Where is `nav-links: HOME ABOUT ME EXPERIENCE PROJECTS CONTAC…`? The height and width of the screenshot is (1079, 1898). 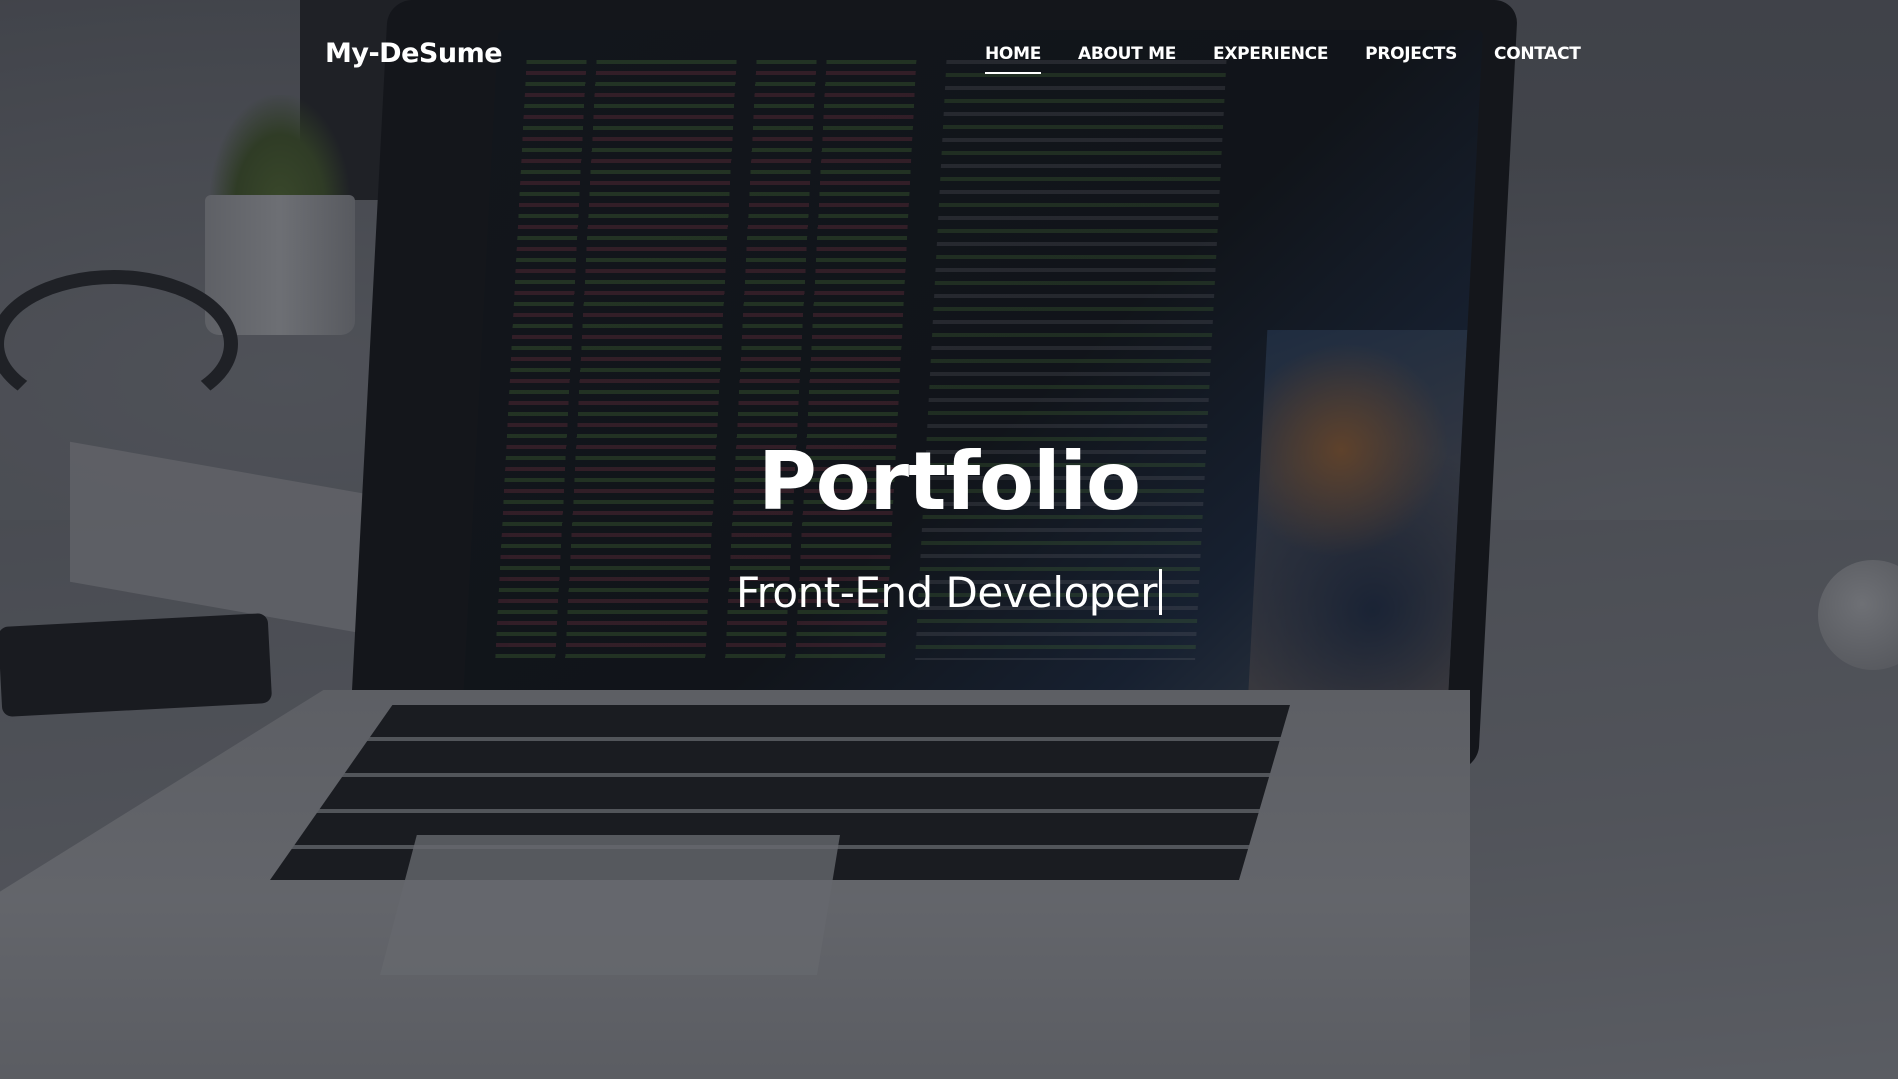
nav-links: HOME ABOUT ME EXPERIENCE PROJECTS CONTAC… is located at coordinates (1301, 54).